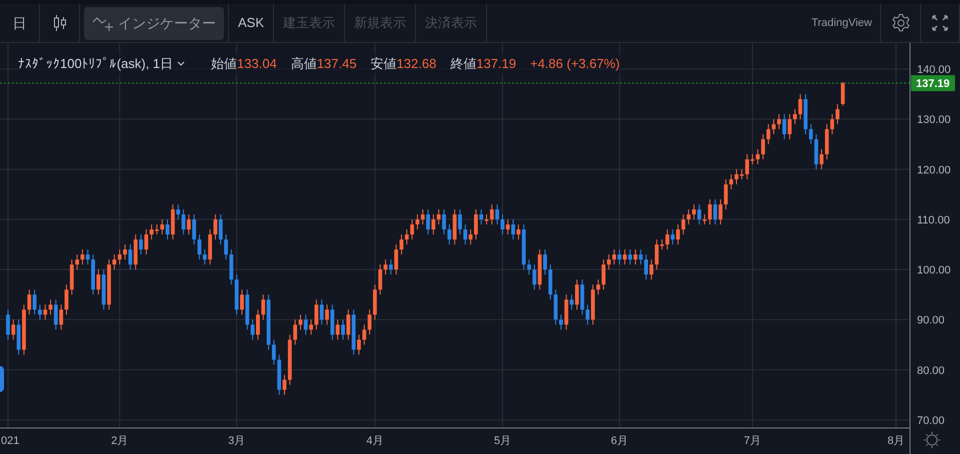 This screenshot has width=960, height=454. I want to click on date-label: 2月, so click(119, 441).